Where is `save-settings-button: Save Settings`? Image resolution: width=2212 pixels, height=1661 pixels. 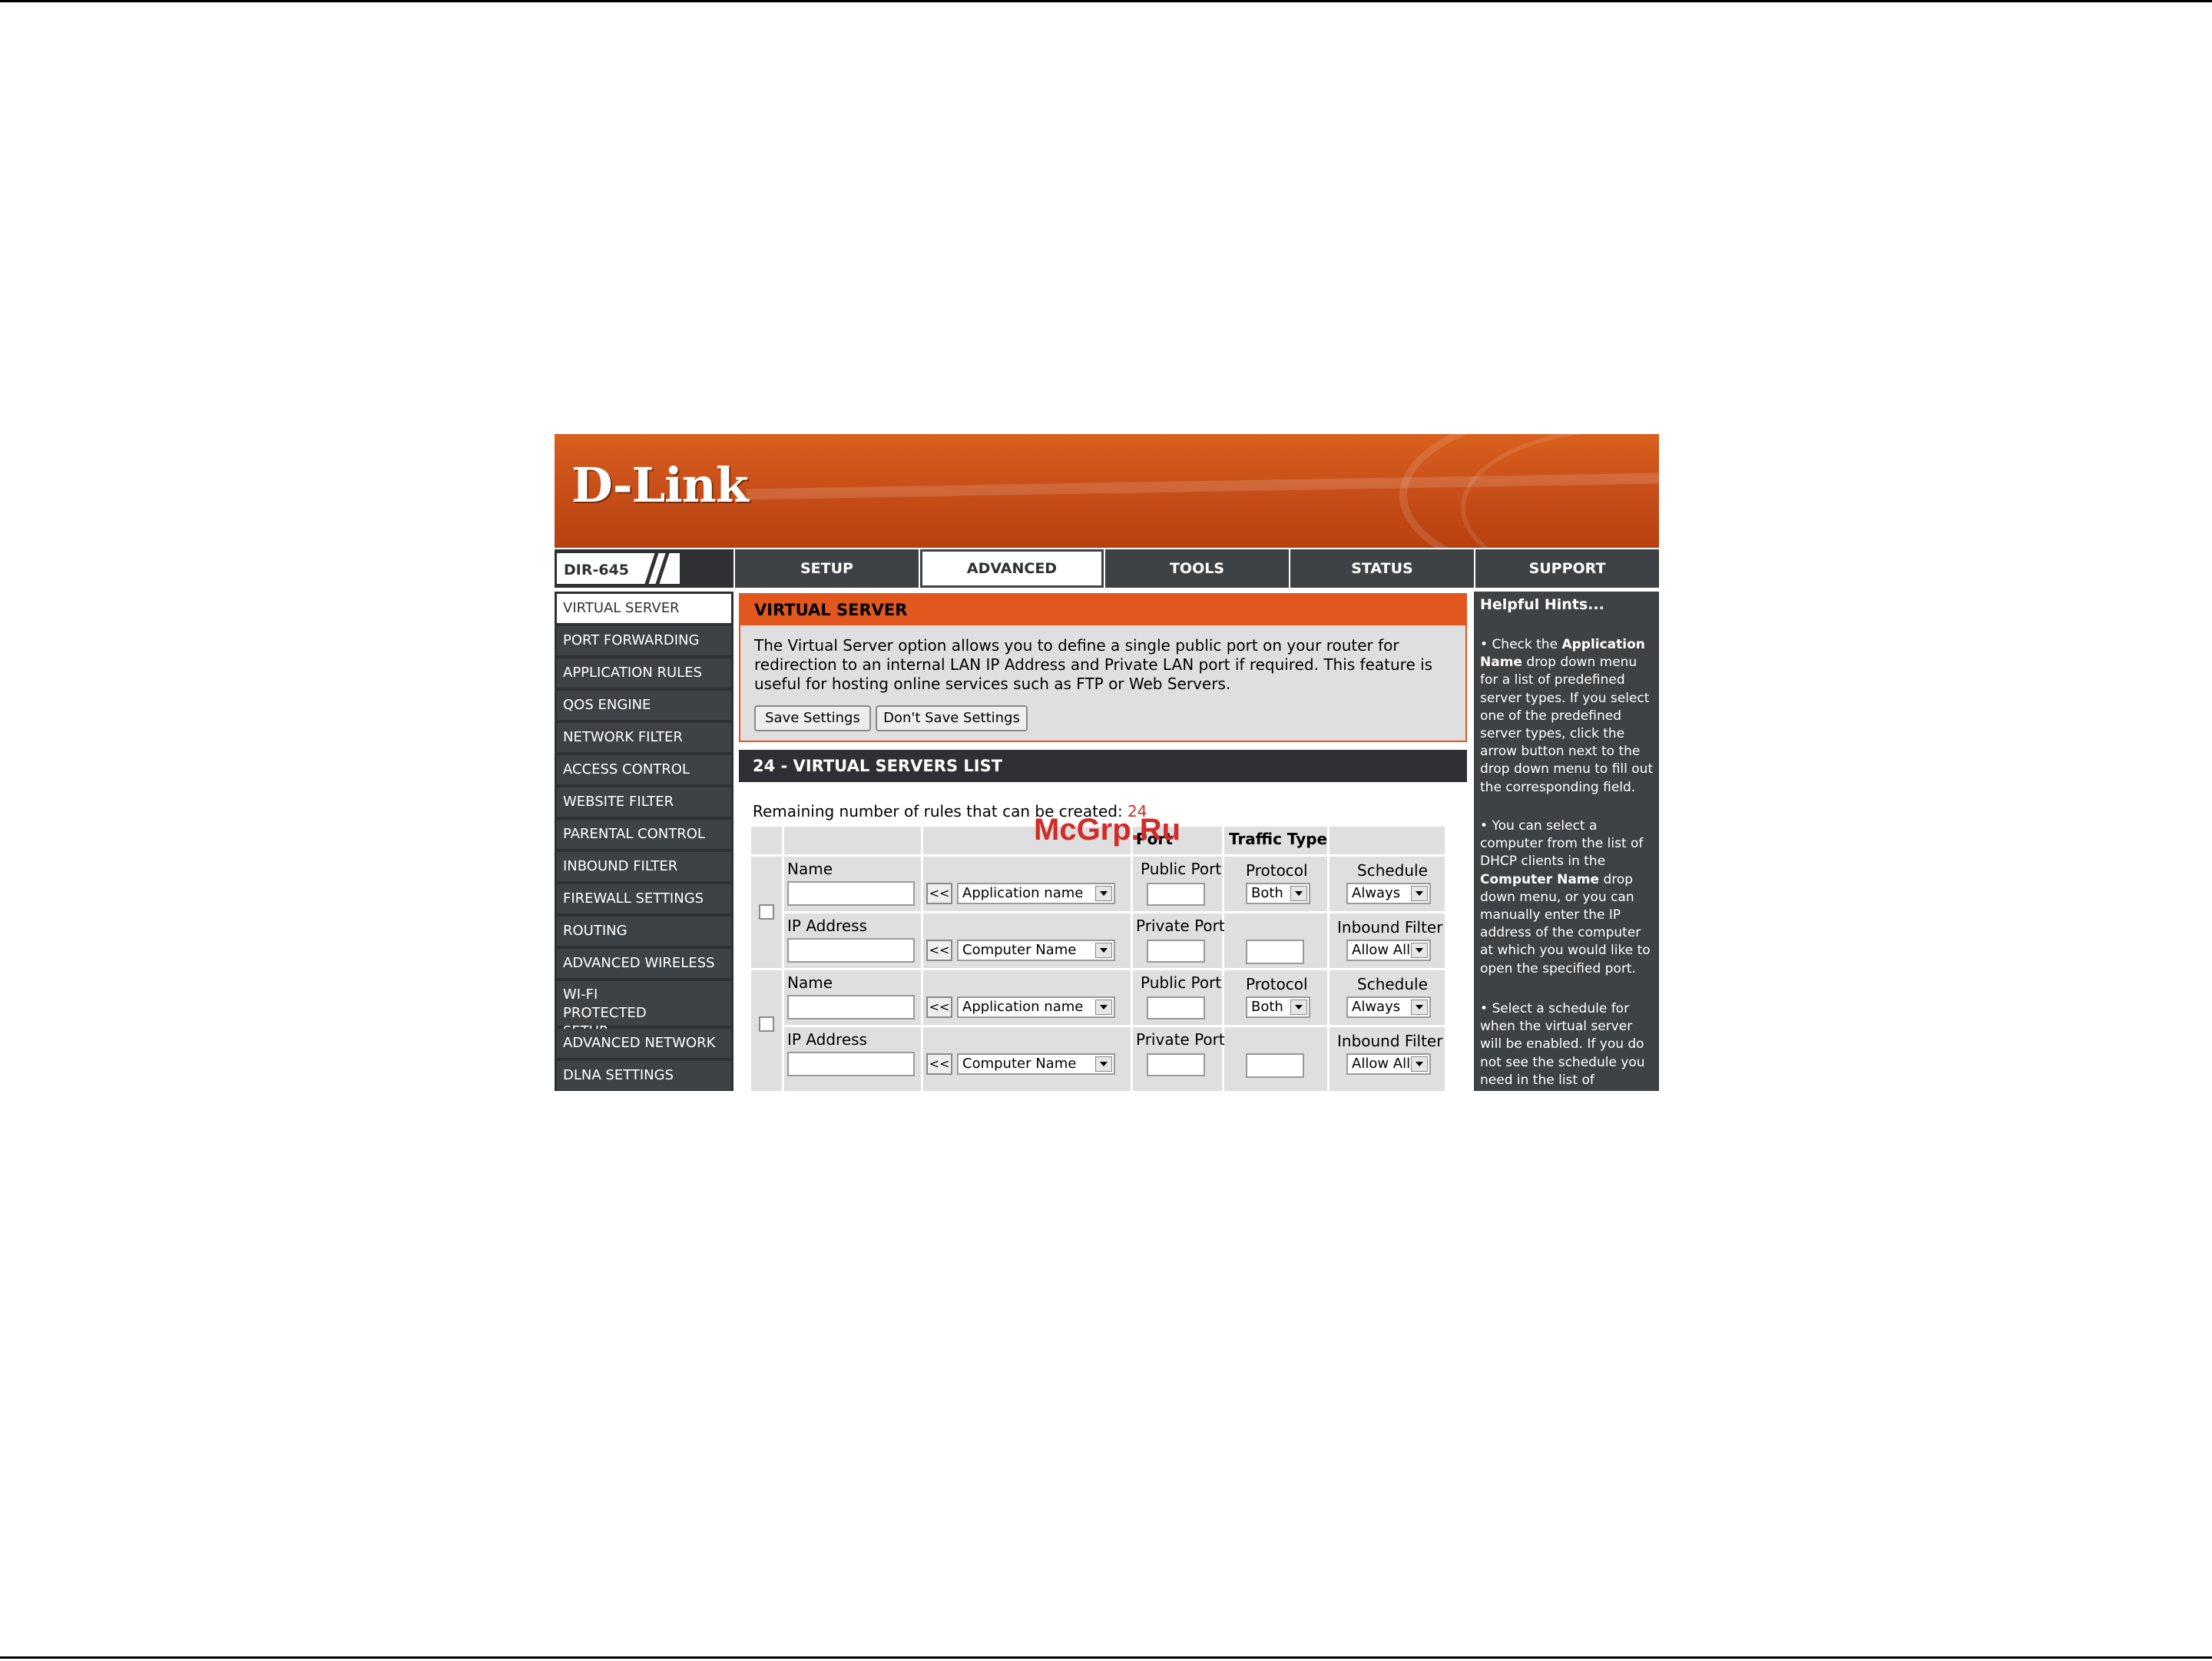 save-settings-button: Save Settings is located at coordinates (813, 718).